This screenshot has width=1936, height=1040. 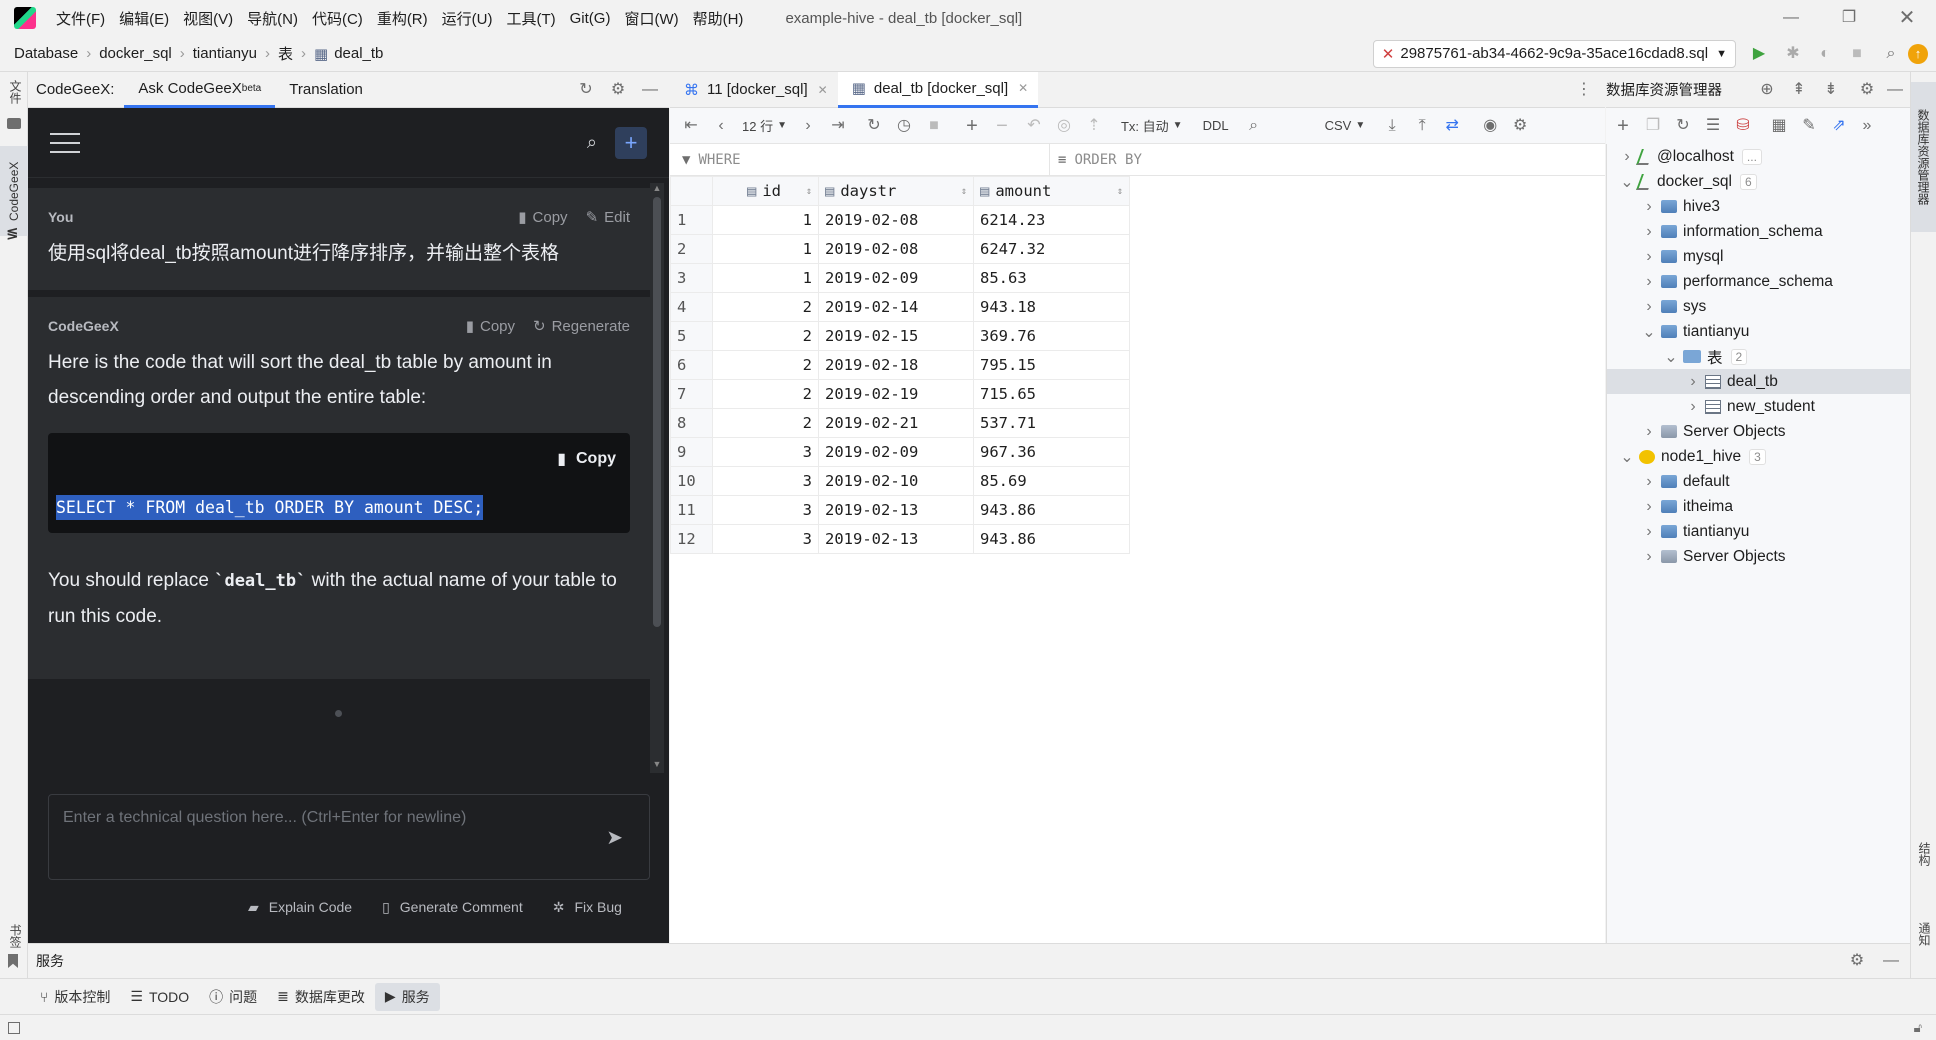 What do you see at coordinates (900, 220) in the screenshot?
I see `table-row: 1 1 2019-02-08 6214.23` at bounding box center [900, 220].